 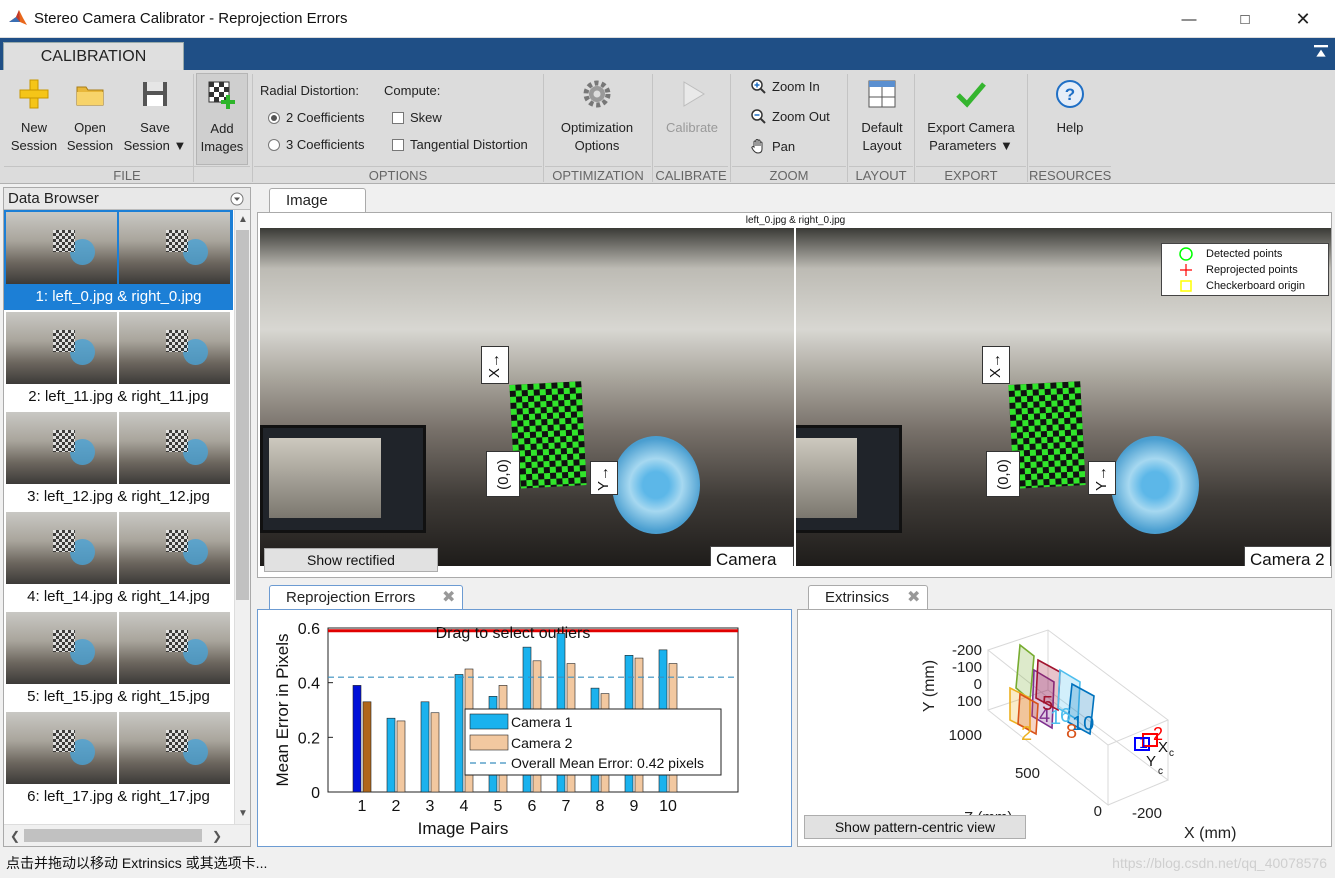 What do you see at coordinates (971, 95) in the screenshot?
I see `checkmark-icon` at bounding box center [971, 95].